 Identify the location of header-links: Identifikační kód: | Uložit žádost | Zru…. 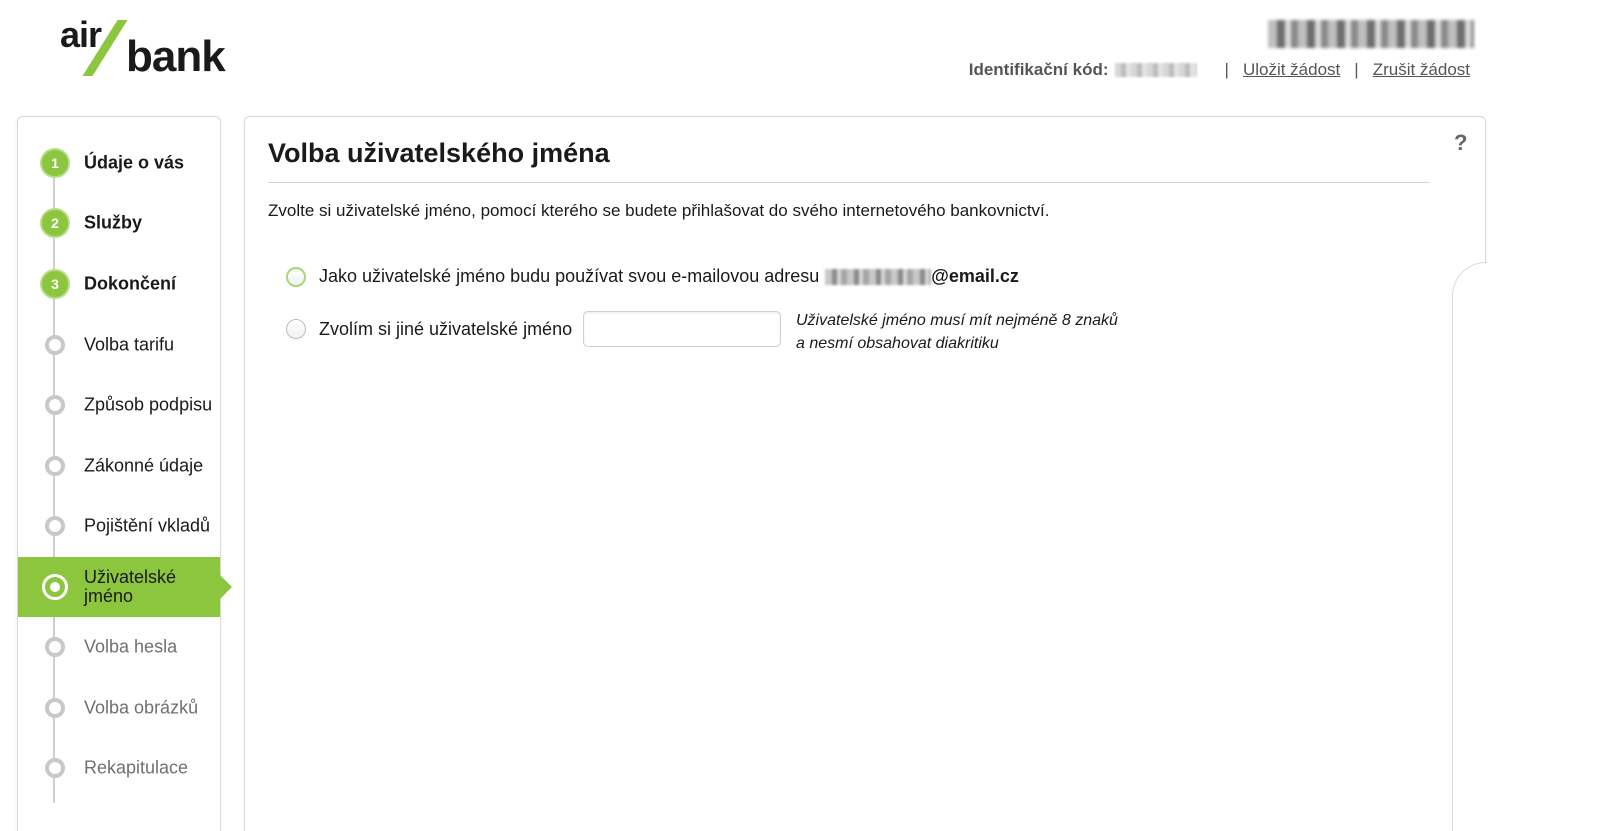
(1219, 70).